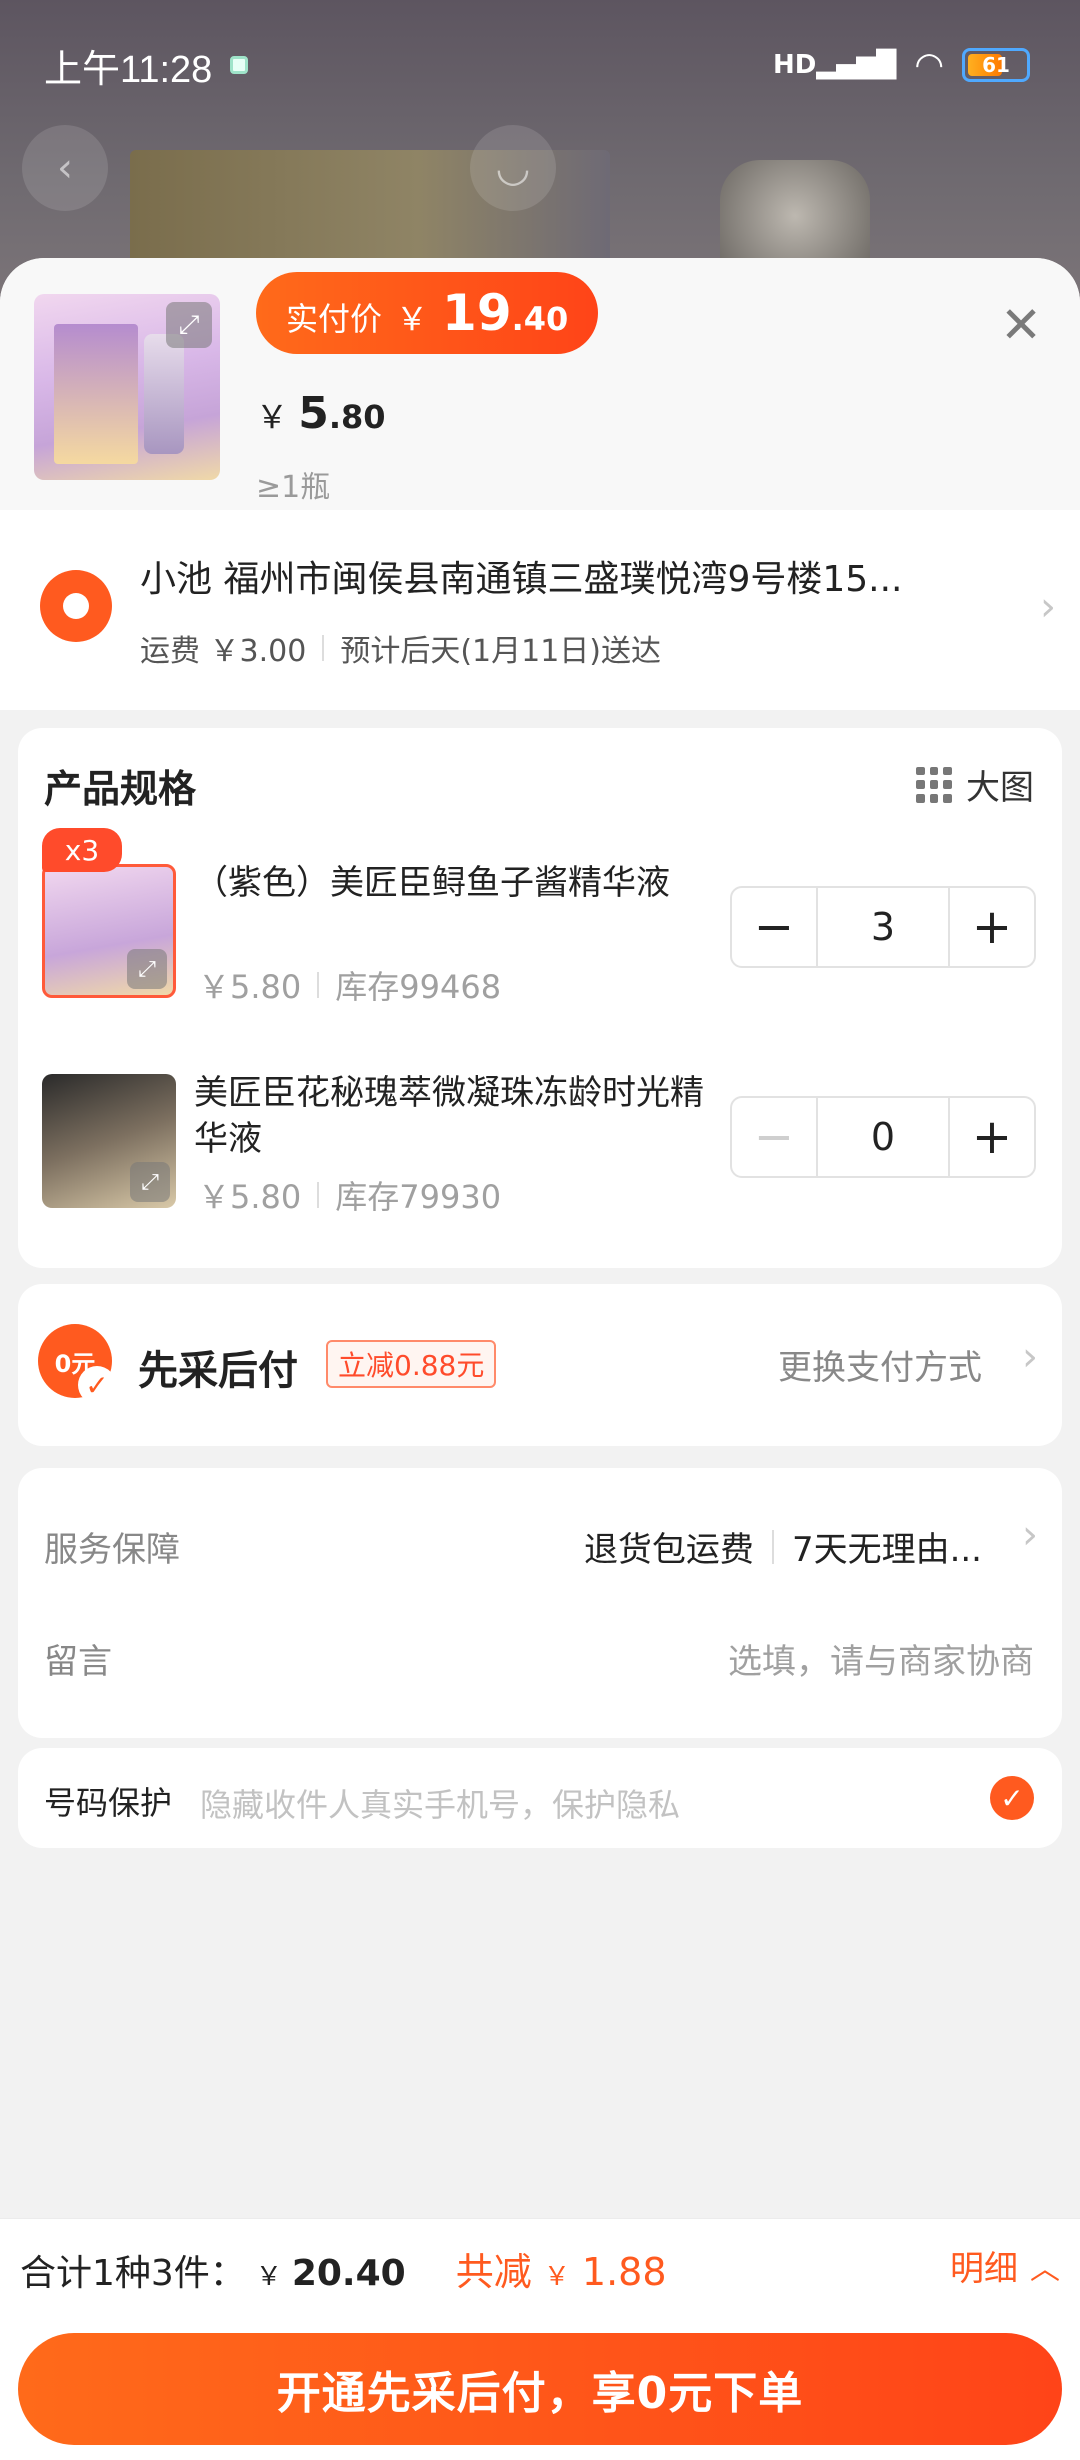 This screenshot has height=2460, width=1080. What do you see at coordinates (540, 65) in the screenshot?
I see `status-bar: 上午11:28 HD▂▄▆█ ◠ 61` at bounding box center [540, 65].